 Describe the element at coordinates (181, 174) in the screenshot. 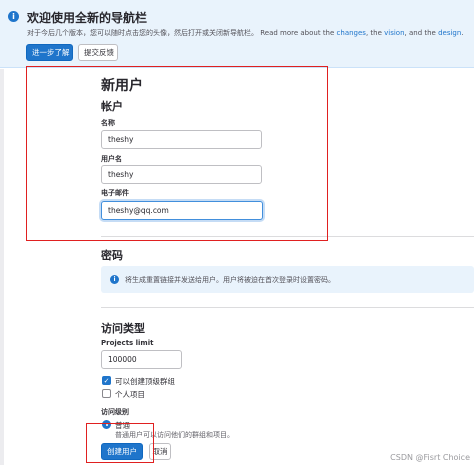

I see `username-input: theshy` at that location.